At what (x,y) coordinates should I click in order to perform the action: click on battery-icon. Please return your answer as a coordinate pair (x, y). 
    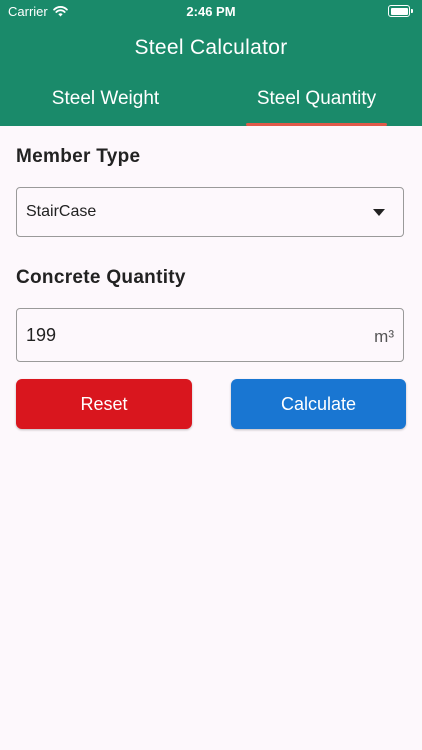
    Looking at the image, I should click on (400, 11).